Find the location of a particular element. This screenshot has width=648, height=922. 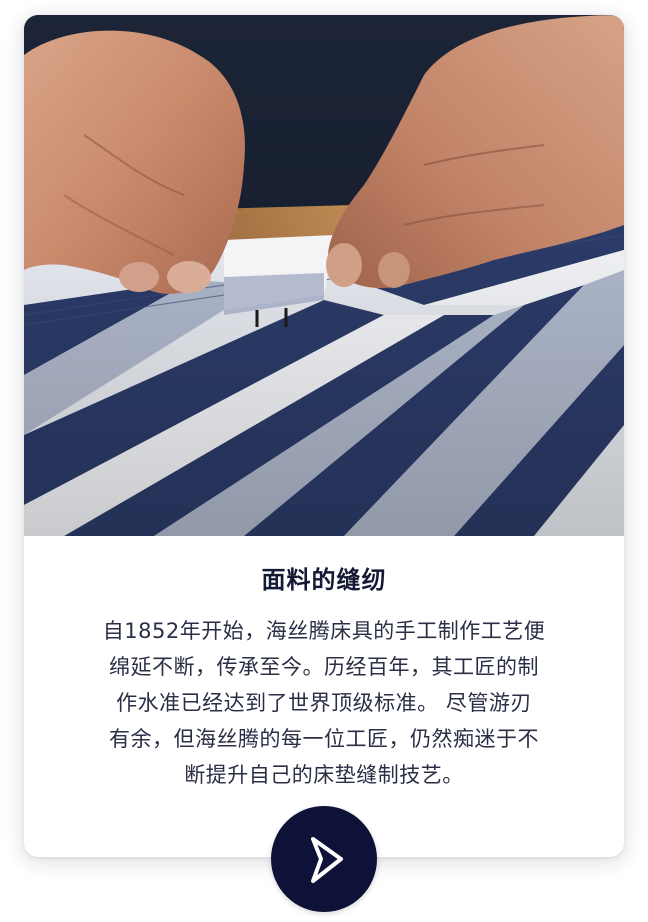

description-line: 作水准已经达到了世界顶级标准。 尽管游刃 is located at coordinates (324, 703).